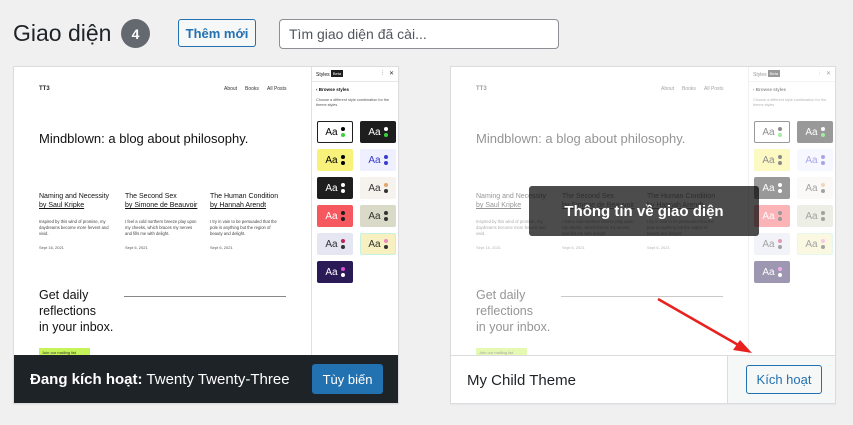 This screenshot has width=853, height=425. What do you see at coordinates (76, 327) in the screenshot?
I see `cta-line: in your inbox.` at bounding box center [76, 327].